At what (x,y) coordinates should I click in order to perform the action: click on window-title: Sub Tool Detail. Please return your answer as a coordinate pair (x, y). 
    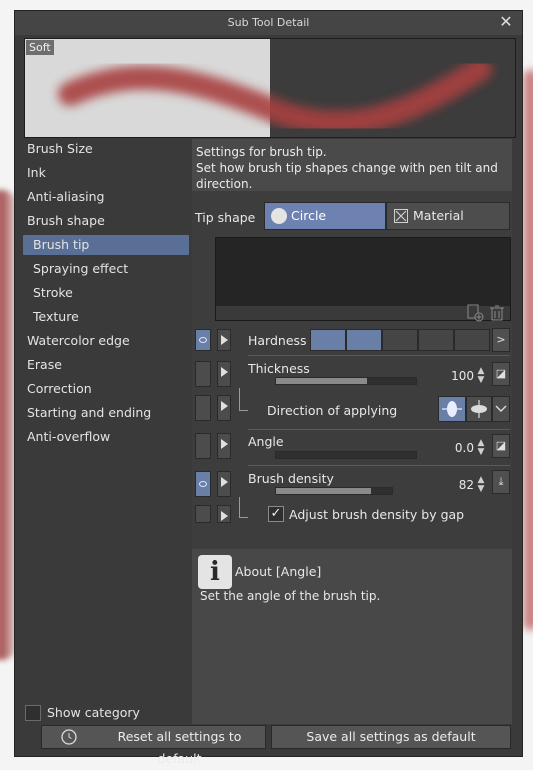
    Looking at the image, I should click on (268, 22).